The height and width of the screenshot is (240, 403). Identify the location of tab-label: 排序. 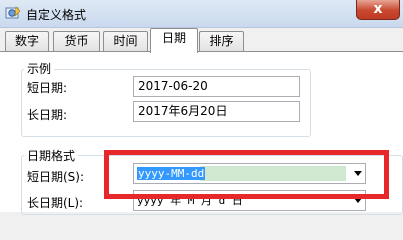
(221, 41).